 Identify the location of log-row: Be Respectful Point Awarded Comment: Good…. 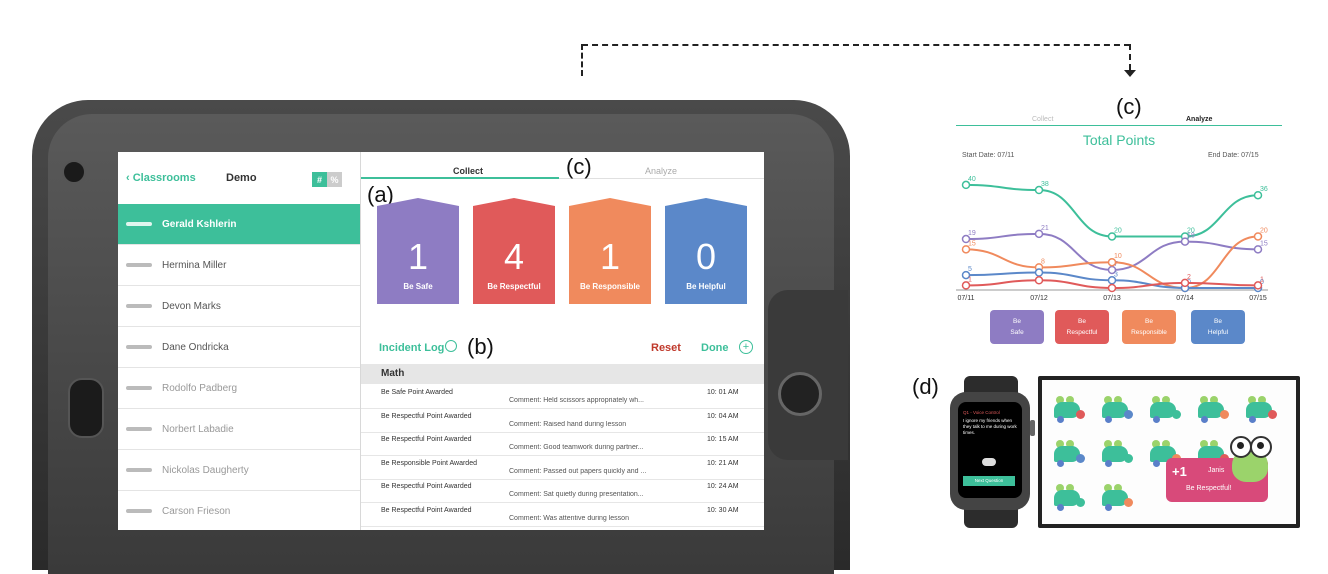
(562, 444).